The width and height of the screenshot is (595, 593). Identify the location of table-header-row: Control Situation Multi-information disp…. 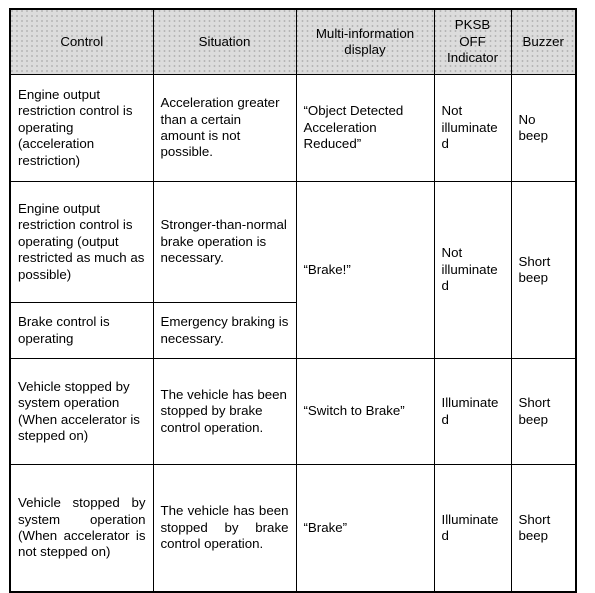
(293, 41).